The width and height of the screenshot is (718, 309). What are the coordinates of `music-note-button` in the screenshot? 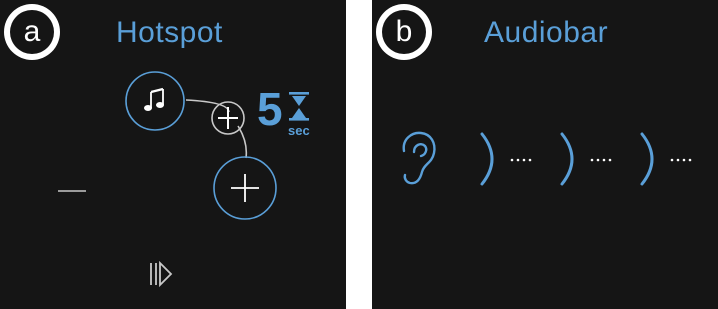 It's located at (155, 101).